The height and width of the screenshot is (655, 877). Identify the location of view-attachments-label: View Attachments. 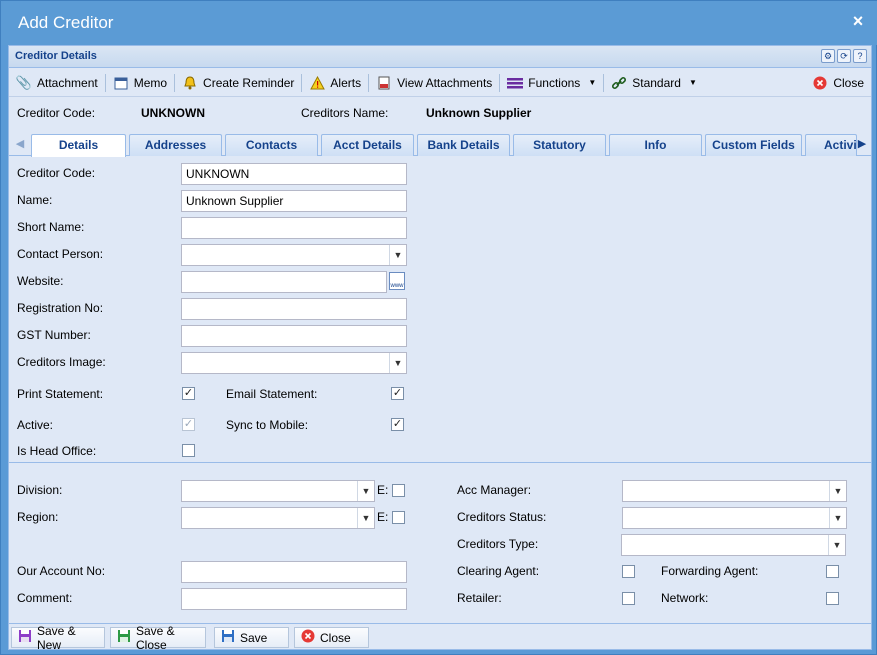
(445, 82).